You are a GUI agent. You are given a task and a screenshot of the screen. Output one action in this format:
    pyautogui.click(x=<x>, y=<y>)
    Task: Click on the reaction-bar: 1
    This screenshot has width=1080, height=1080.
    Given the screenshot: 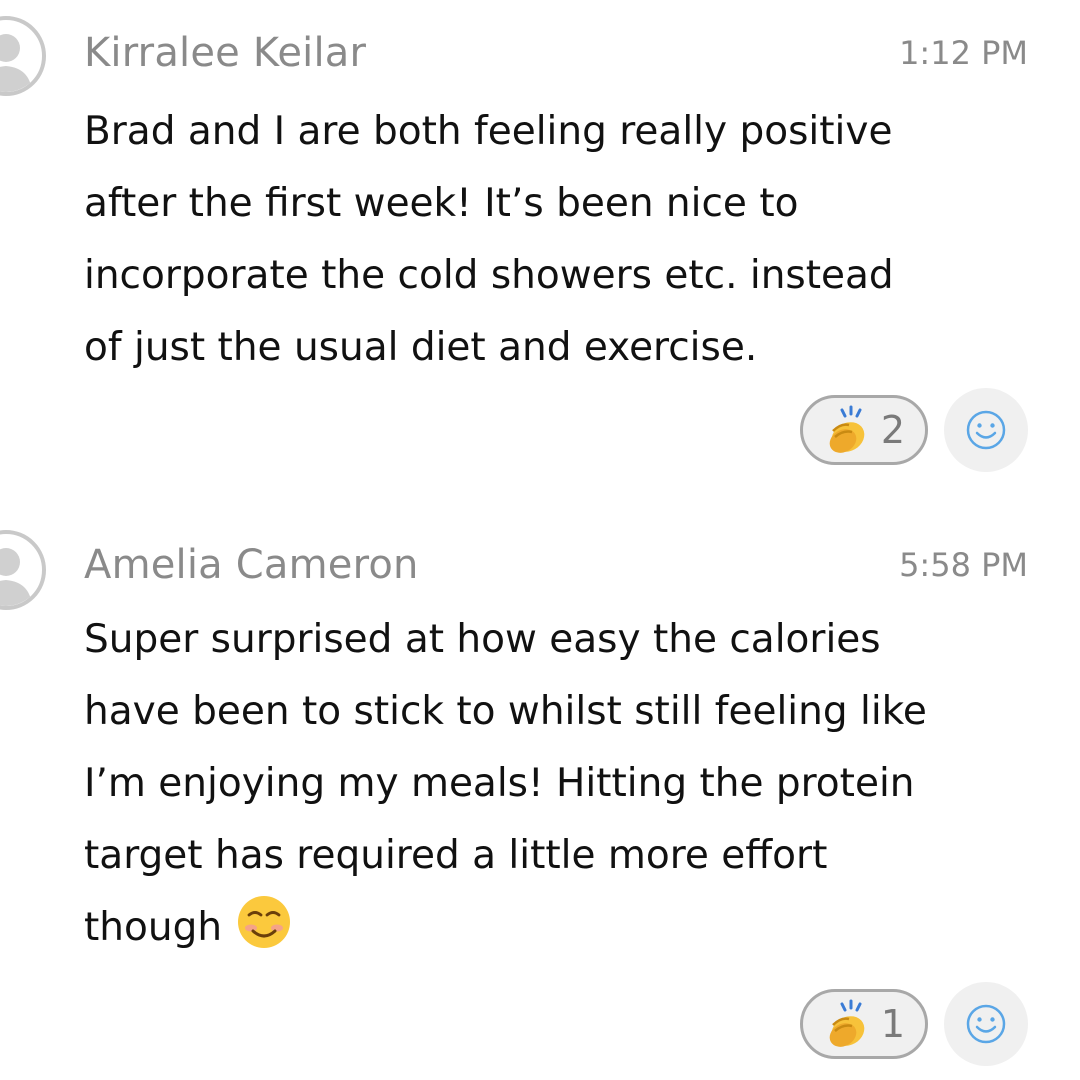 What is the action you would take?
    pyautogui.click(x=913, y=1024)
    